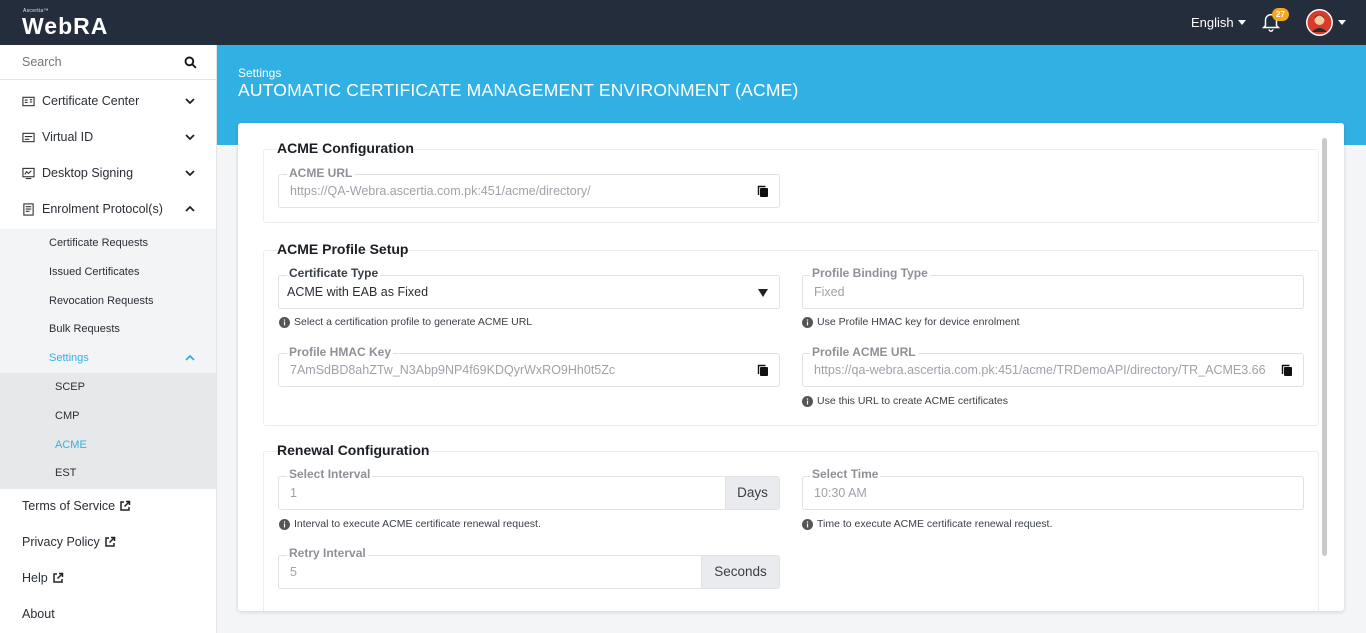  What do you see at coordinates (345, 148) in the screenshot?
I see `section-title-acme-configuration: ACME Configuration` at bounding box center [345, 148].